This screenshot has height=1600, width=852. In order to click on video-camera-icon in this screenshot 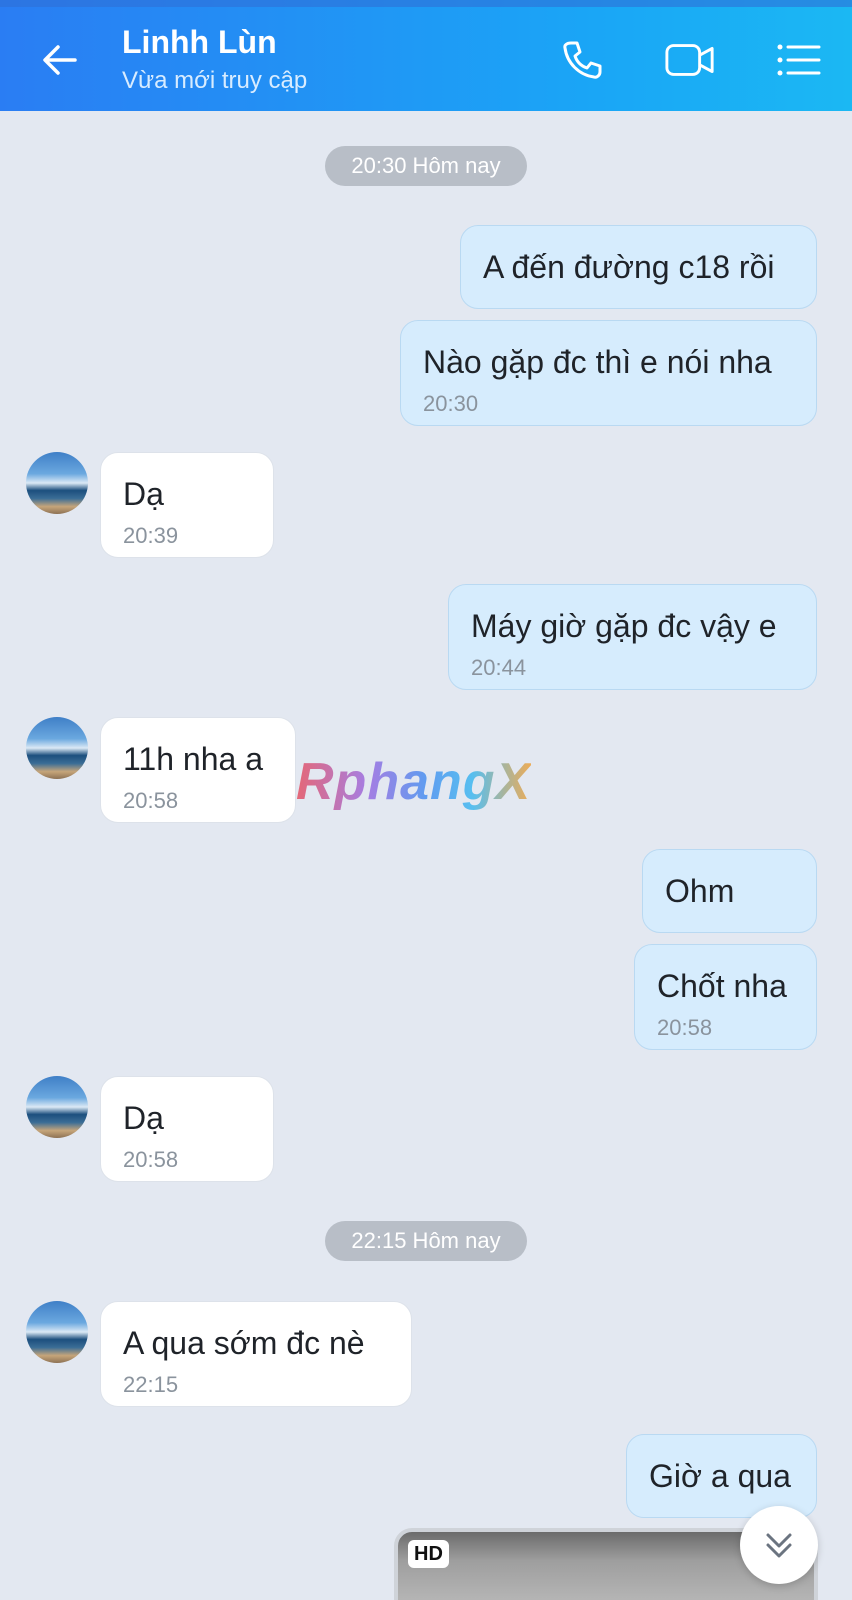, I will do `click(689, 60)`.